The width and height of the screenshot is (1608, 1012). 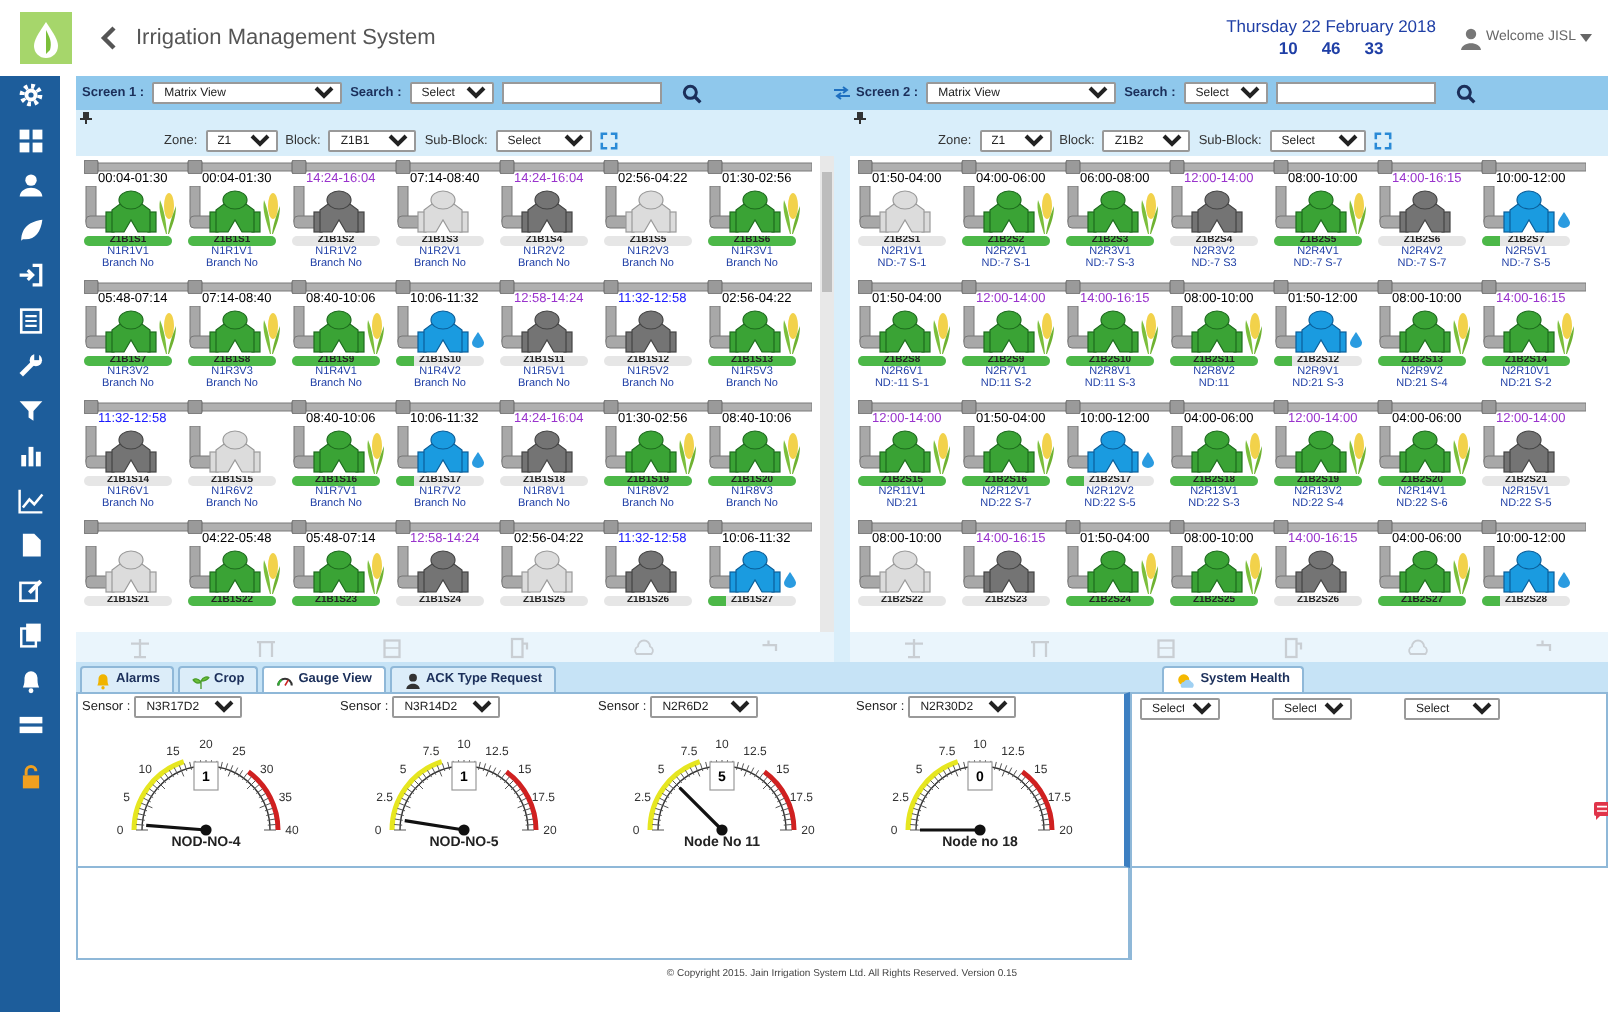 What do you see at coordinates (30, 320) in the screenshot?
I see `list-icon` at bounding box center [30, 320].